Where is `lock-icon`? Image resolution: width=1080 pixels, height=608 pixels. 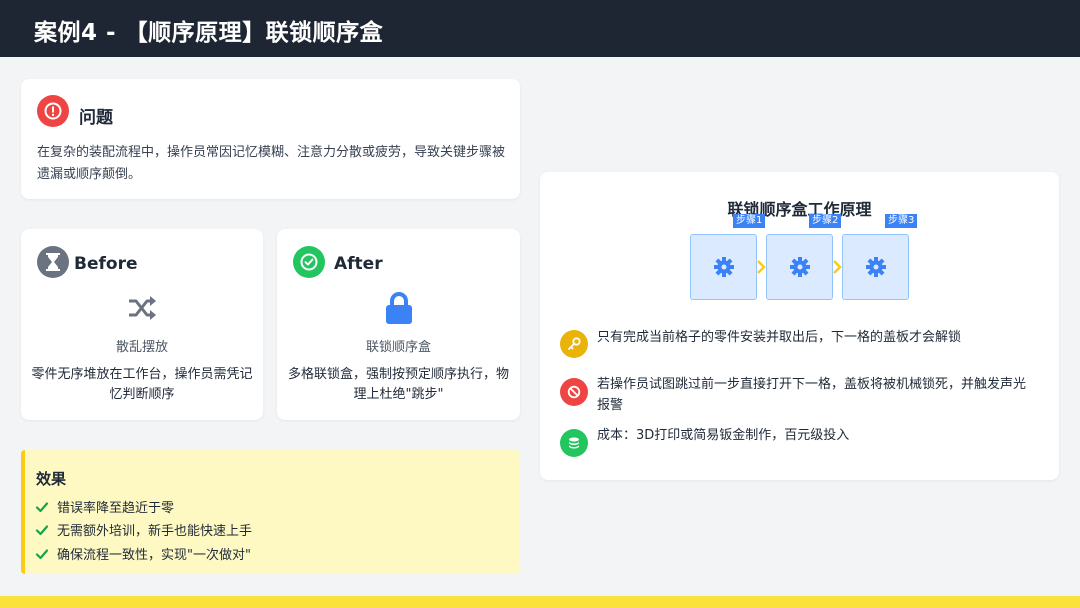 lock-icon is located at coordinates (398, 309).